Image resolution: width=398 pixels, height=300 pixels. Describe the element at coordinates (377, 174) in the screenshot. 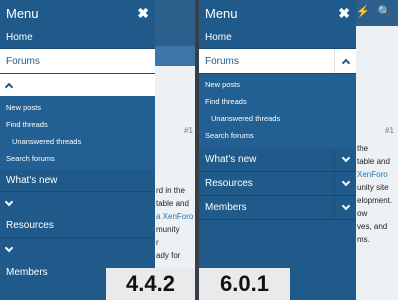

I see `post-link: XenForo` at that location.